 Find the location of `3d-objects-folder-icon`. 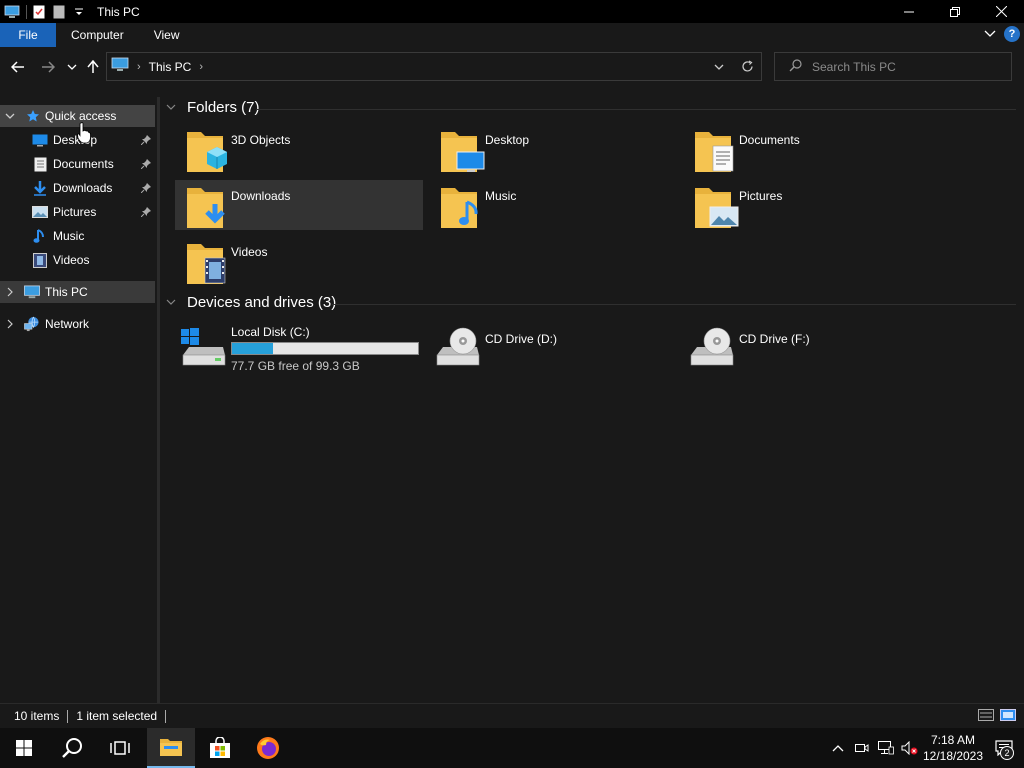

3d-objects-folder-icon is located at coordinates (207, 152).